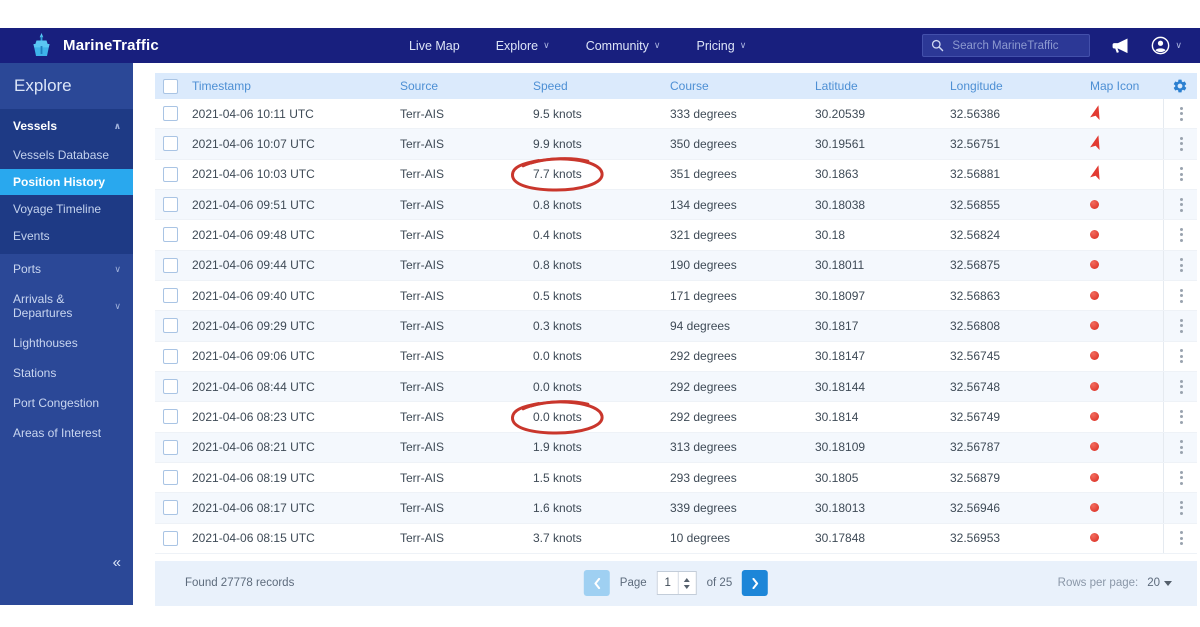 The image size is (1200, 627). I want to click on longitude-cell: 32.56386, so click(975, 113).